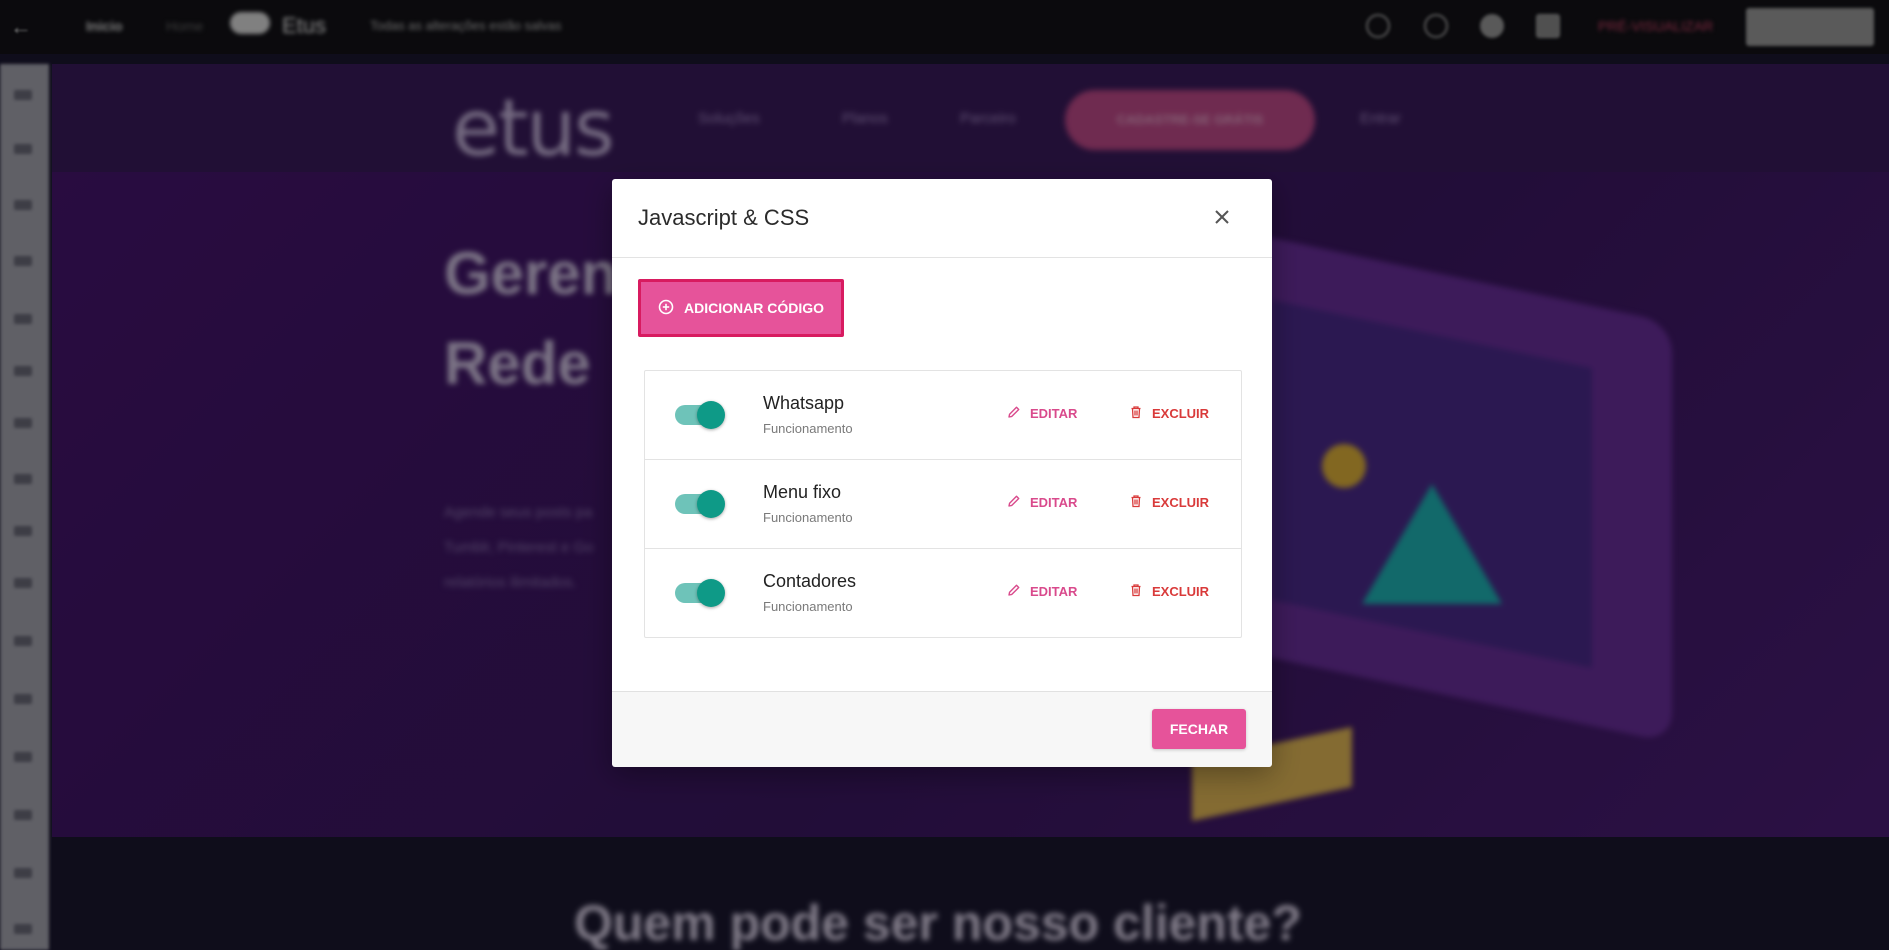 This screenshot has height=950, width=1889. I want to click on code-row: Menu fixo Funcionamento EDITAR EXCLUIR, so click(943, 503).